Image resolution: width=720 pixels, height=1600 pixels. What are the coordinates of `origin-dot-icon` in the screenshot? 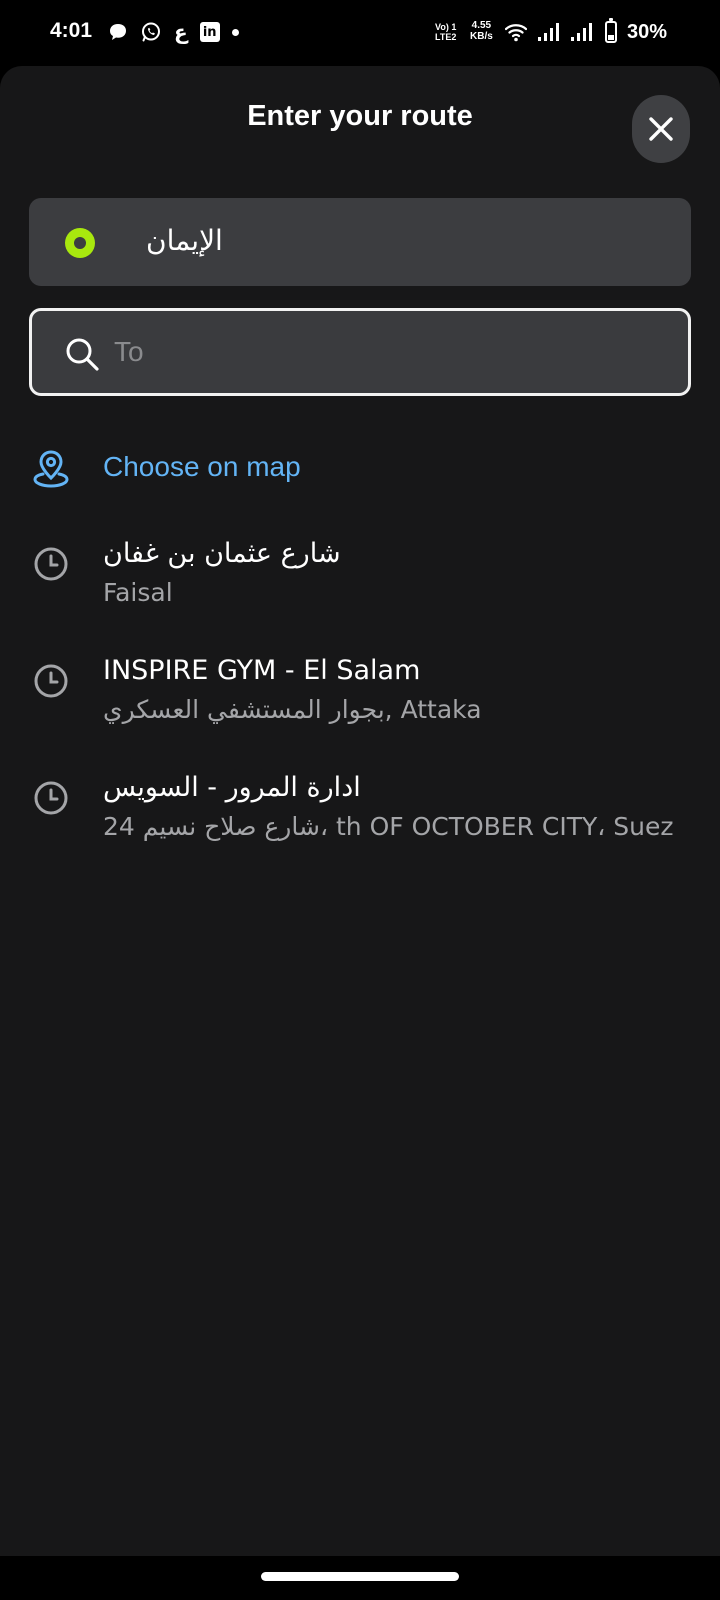 It's located at (80, 243).